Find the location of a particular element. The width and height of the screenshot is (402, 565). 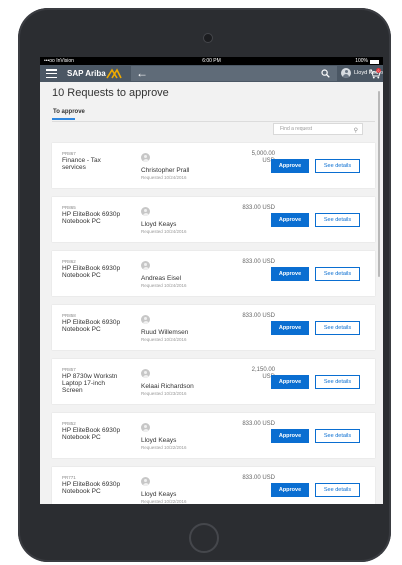

user-avatar is located at coordinates (346, 73).